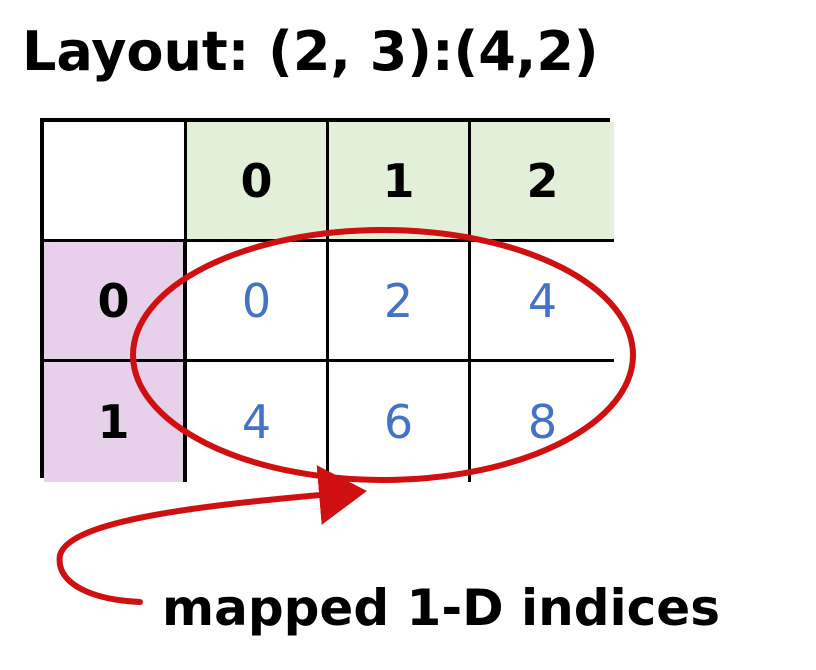 The width and height of the screenshot is (816, 670). Describe the element at coordinates (310, 51) in the screenshot. I see `layout-title: Layout: (2, 3):(4,2)` at that location.